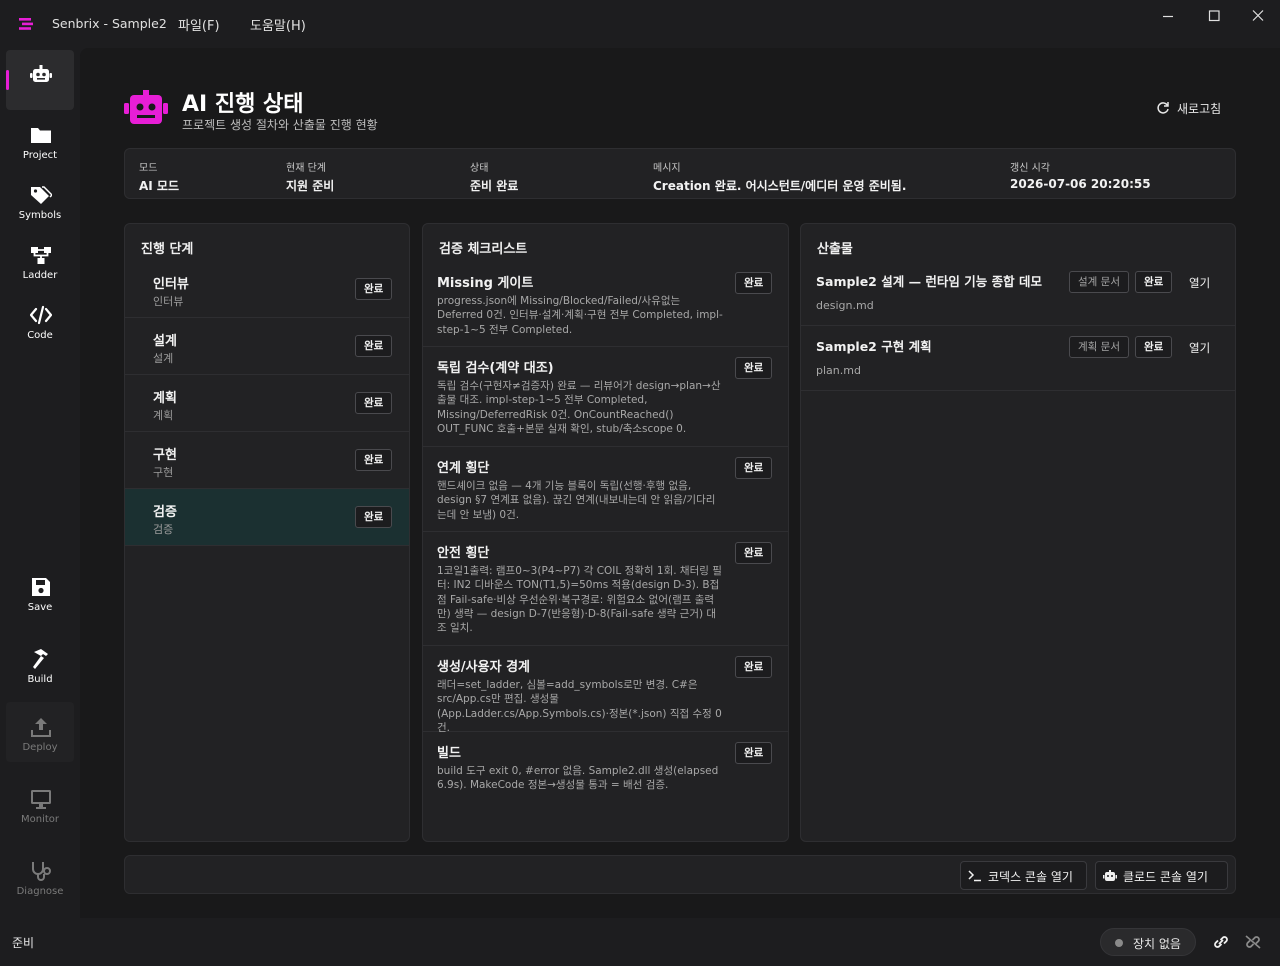 The image size is (1280, 966). What do you see at coordinates (310, 178) in the screenshot?
I see `status-stage: 현재 단계 지원 준비` at bounding box center [310, 178].